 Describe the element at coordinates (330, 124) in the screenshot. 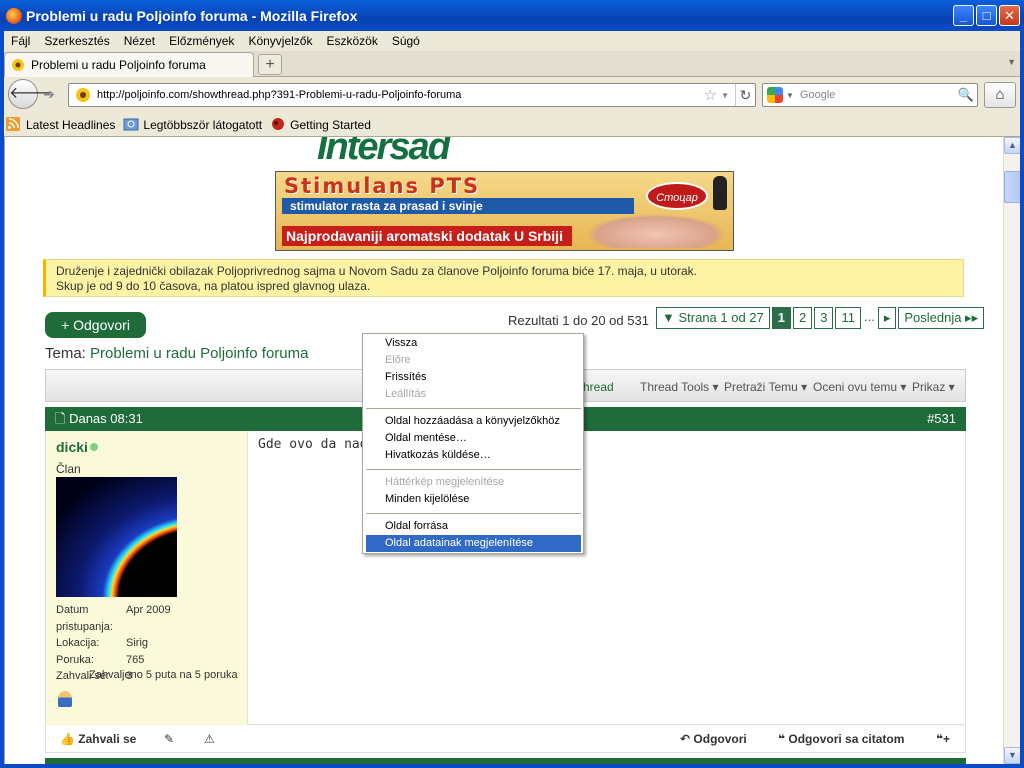

I see `bookmark-label: Getting Started` at that location.